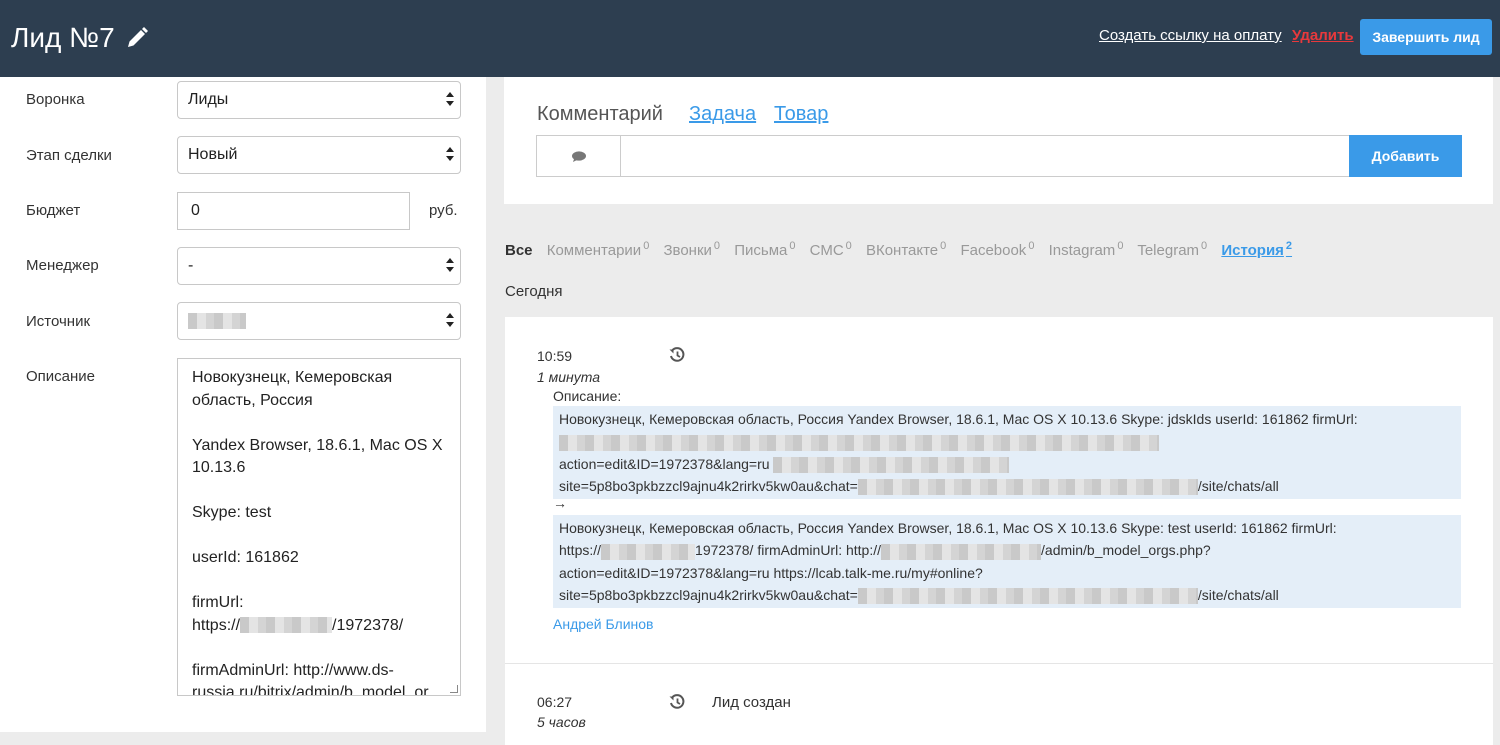  What do you see at coordinates (1168, 250) in the screenshot?
I see `filter-label: Telegram` at bounding box center [1168, 250].